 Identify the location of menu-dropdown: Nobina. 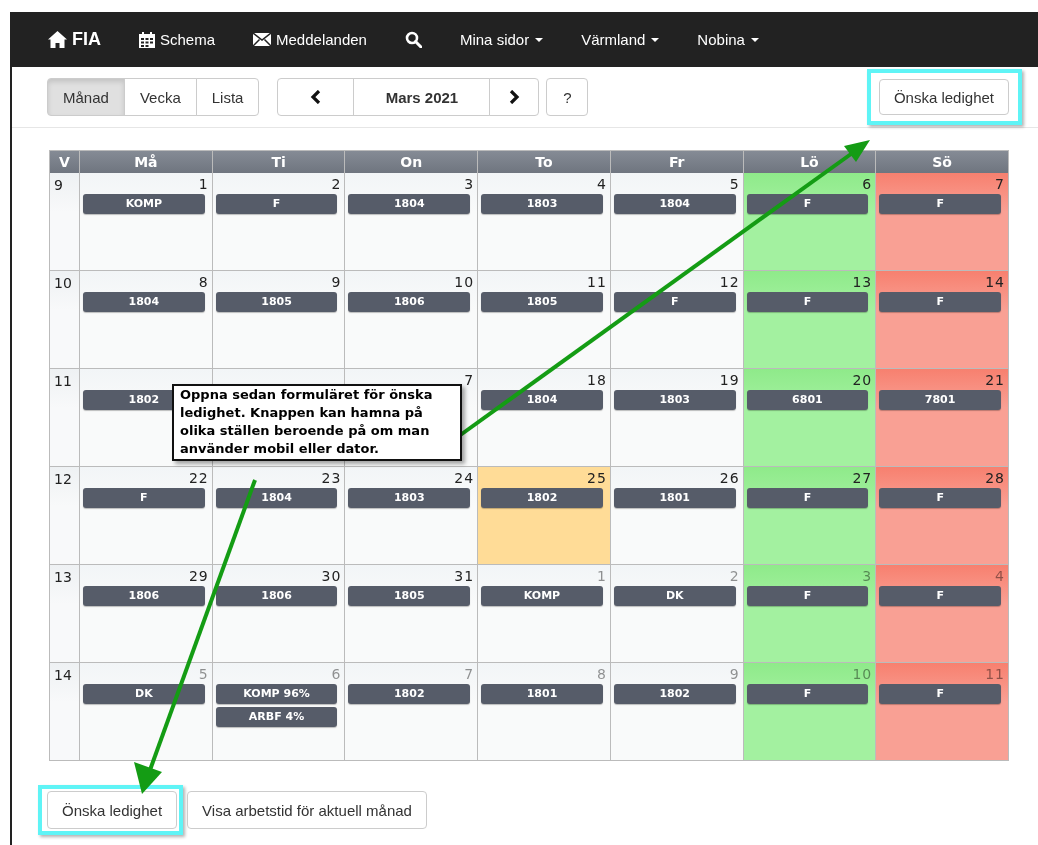
(728, 39).